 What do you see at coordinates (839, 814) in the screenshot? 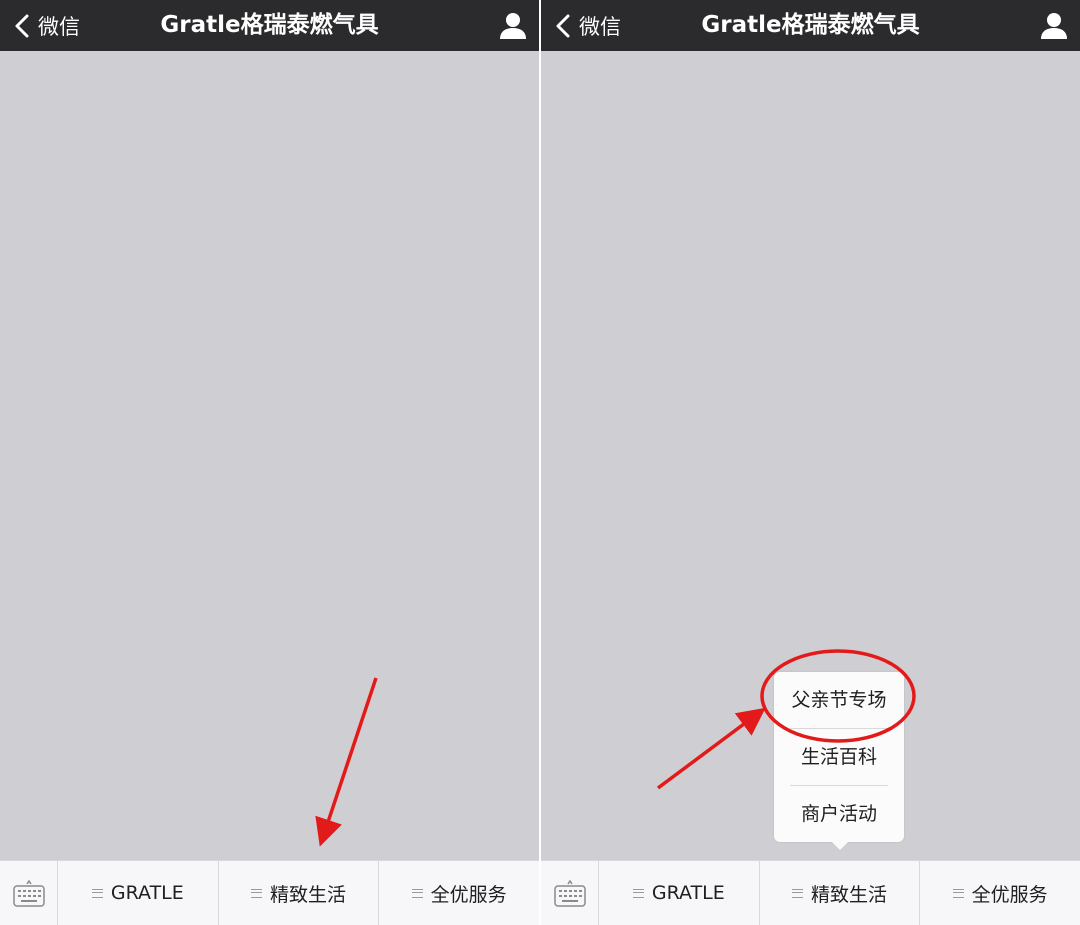
I see `submenu-item-merchant-events: 商户活动` at bounding box center [839, 814].